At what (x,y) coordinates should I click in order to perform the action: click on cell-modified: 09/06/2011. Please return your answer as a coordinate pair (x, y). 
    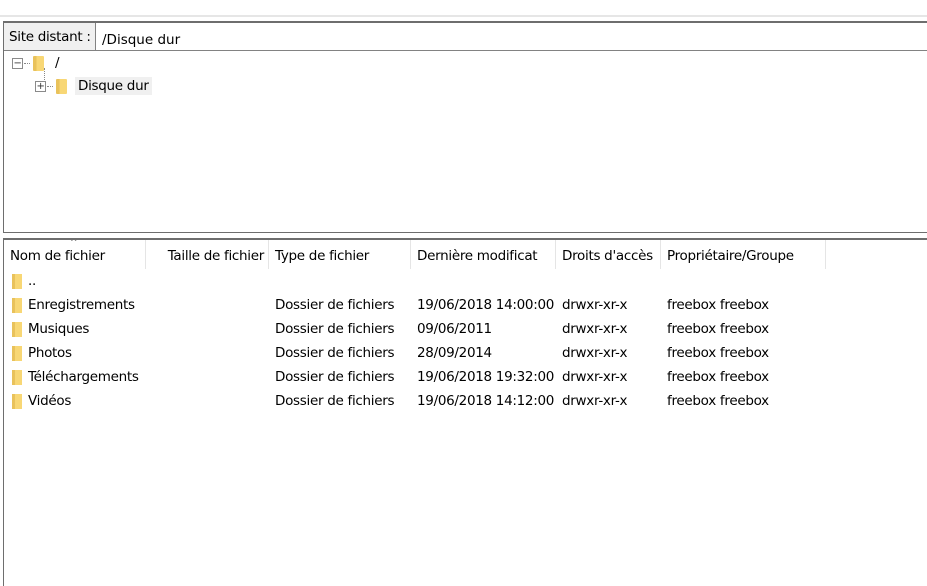
    Looking at the image, I should click on (454, 329).